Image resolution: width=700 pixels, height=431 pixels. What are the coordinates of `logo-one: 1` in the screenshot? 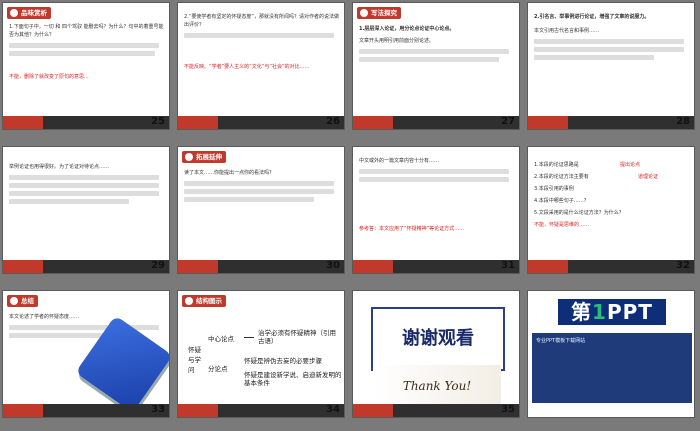 It's located at (599, 312).